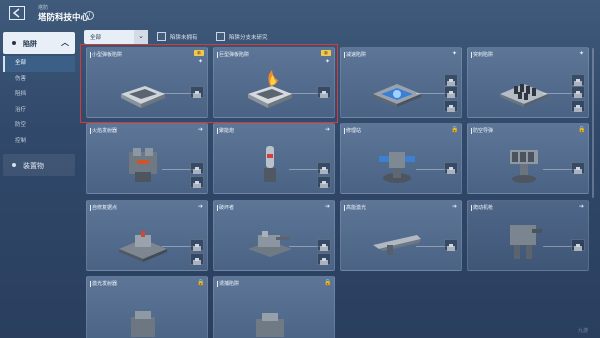 The image size is (600, 338). I want to click on sidebar: 陷阱 ︿ 全部 伤害 阻挡 治疗 防空 控制 装置物, so click(39, 185).